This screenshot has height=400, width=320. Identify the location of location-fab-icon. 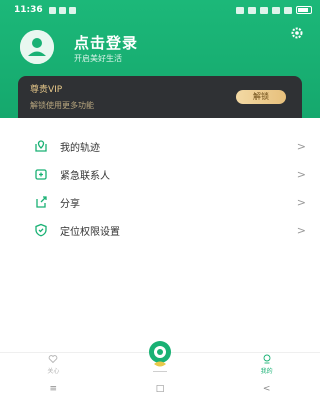
(160, 355).